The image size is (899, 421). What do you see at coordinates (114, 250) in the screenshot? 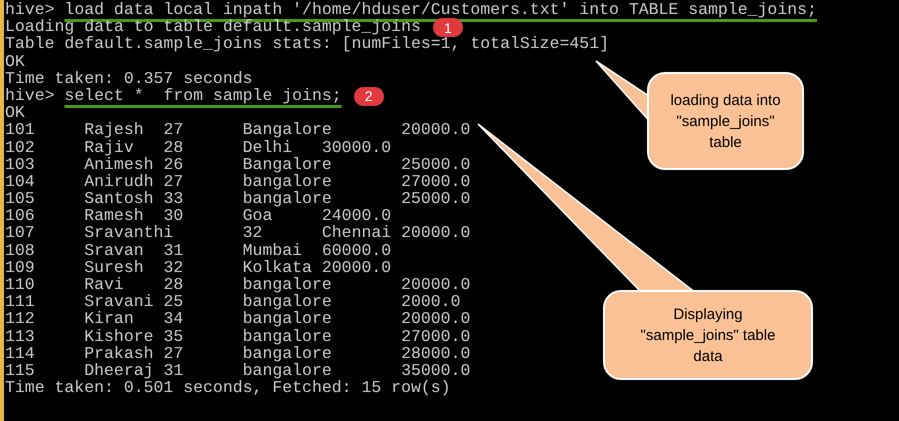
I see `table-cell: Sravan` at bounding box center [114, 250].